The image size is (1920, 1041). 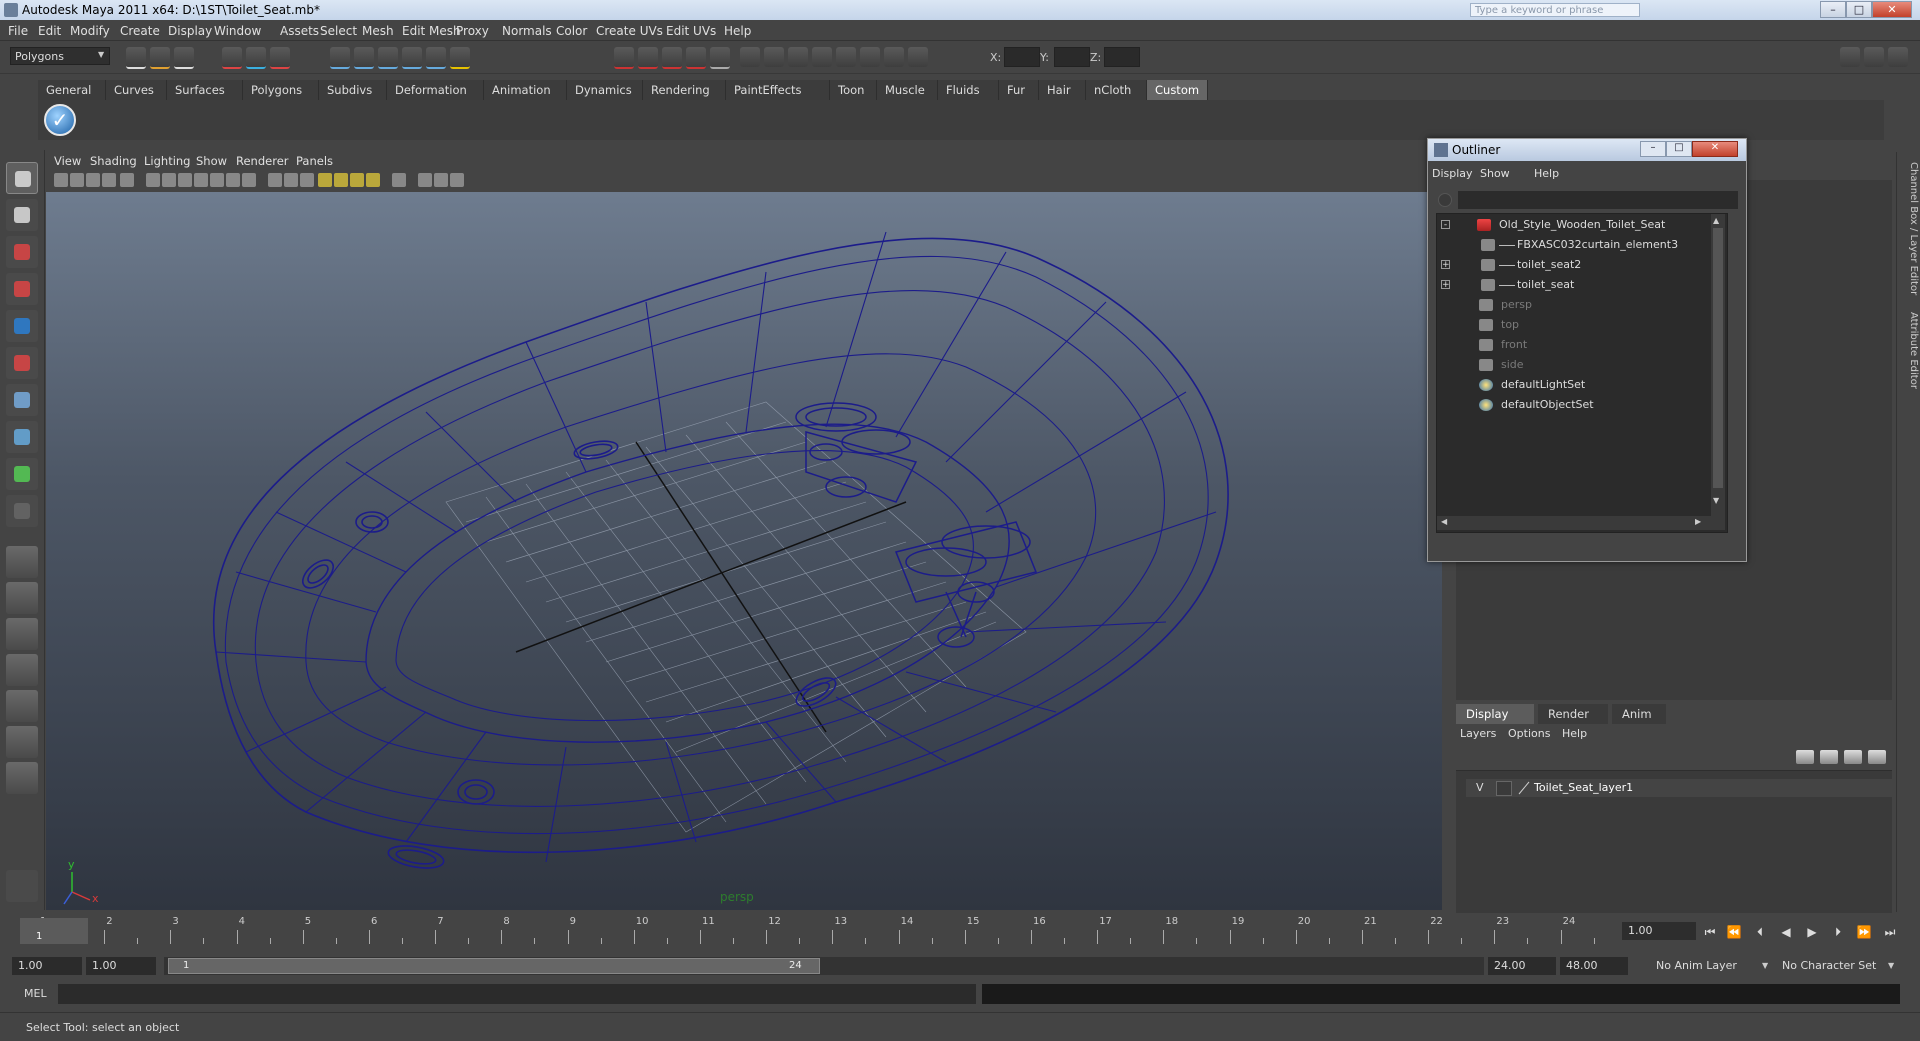 What do you see at coordinates (185, 180) in the screenshot?
I see `resolution-gate-icon` at bounding box center [185, 180].